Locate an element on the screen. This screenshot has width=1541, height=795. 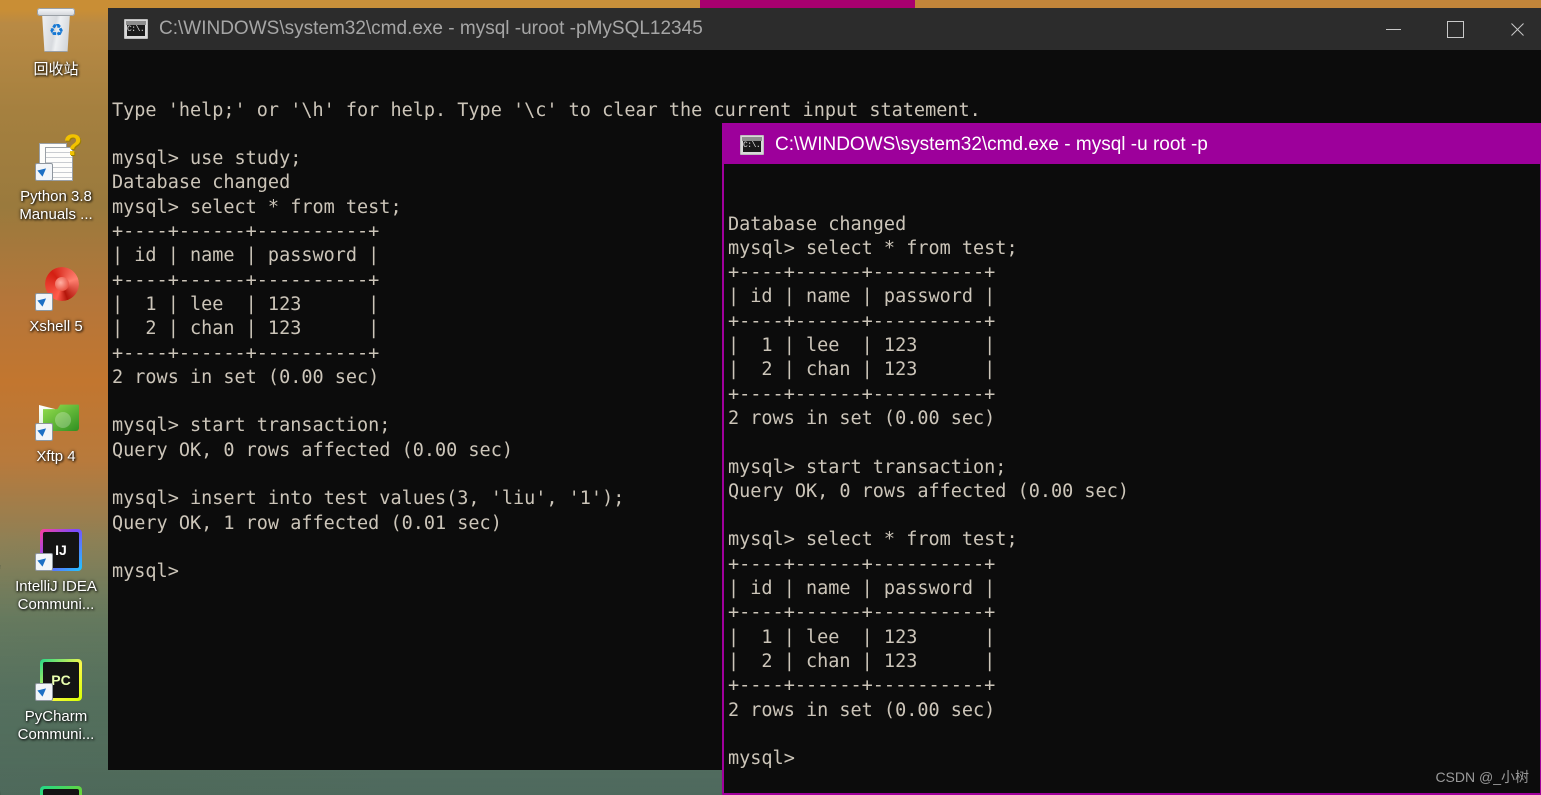
desktop-icon-xshell: Xshell 5 is located at coordinates (56, 300).